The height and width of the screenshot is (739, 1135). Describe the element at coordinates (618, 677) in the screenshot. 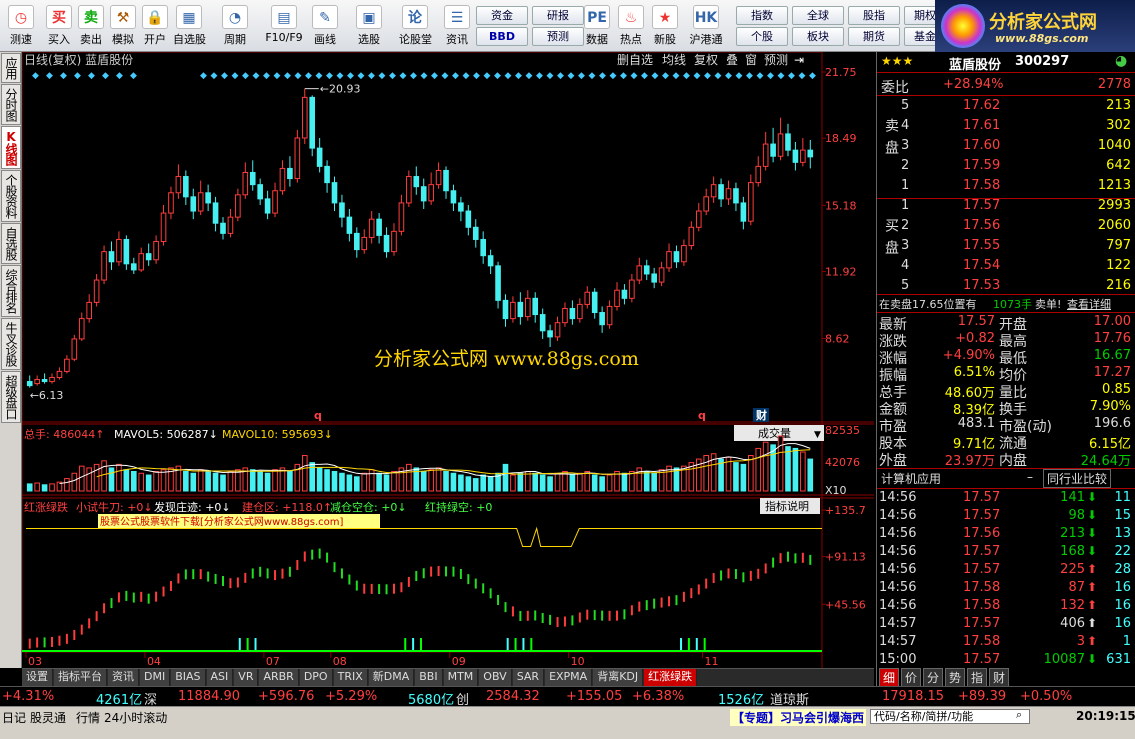

I see `indicator-tab-16: 背离KDJ` at that location.